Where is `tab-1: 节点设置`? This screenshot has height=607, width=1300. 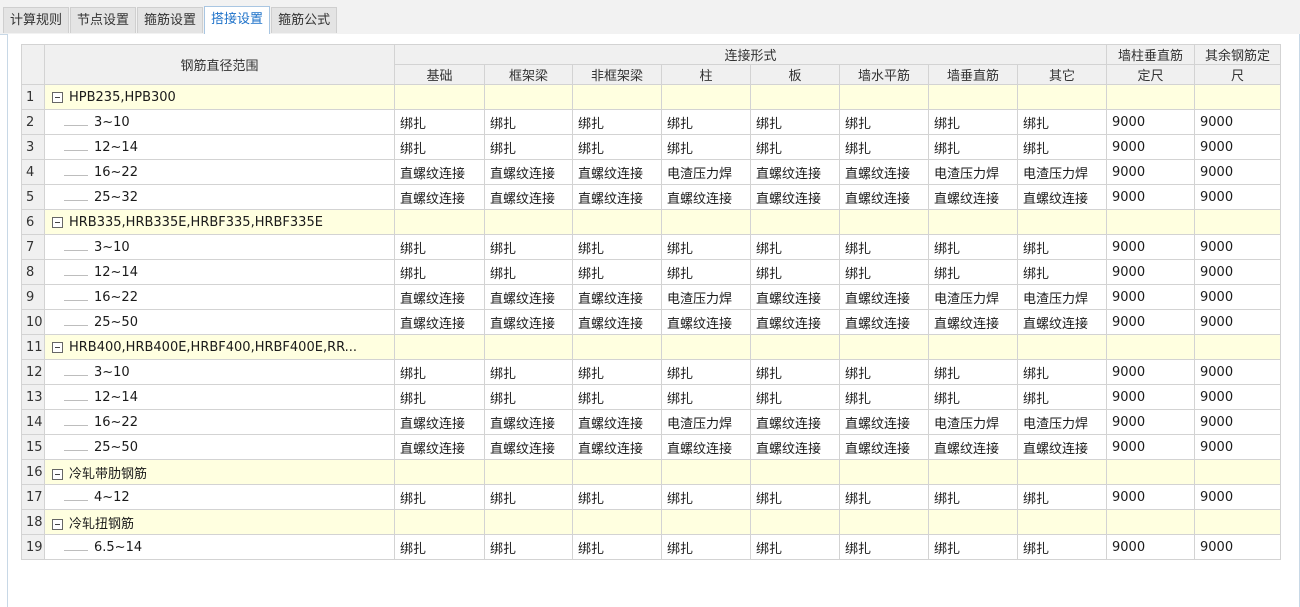 tab-1: 节点设置 is located at coordinates (103, 20).